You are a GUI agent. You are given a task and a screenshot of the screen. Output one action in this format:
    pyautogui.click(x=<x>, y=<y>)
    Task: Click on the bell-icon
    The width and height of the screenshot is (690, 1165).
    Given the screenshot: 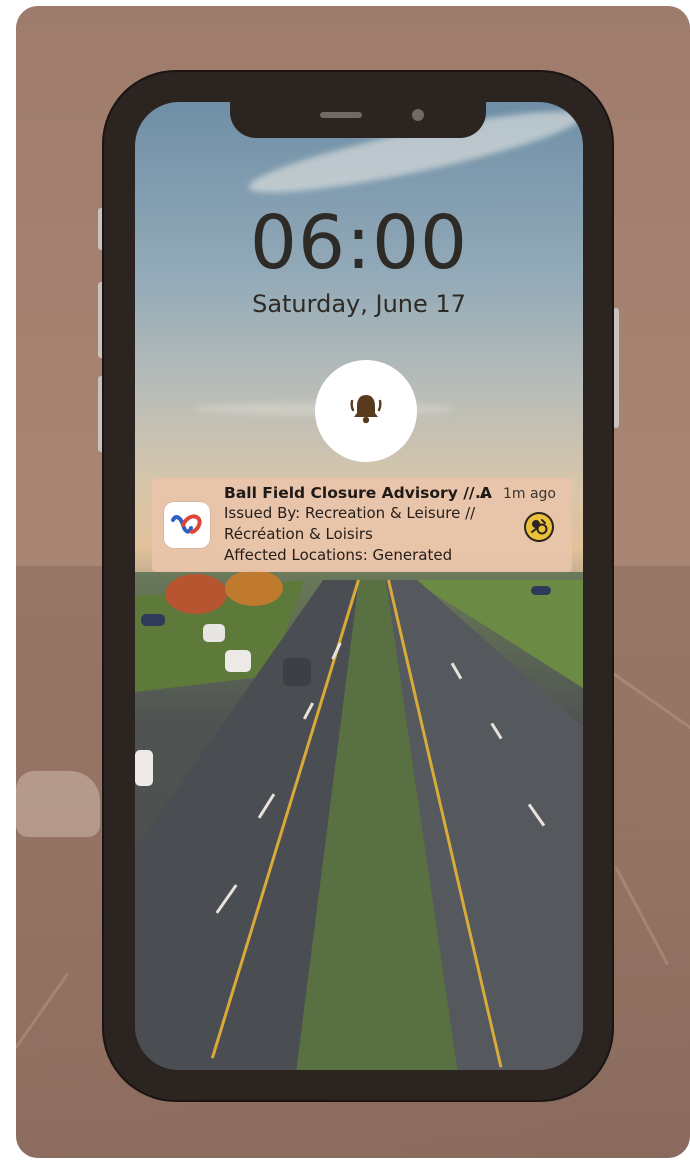 What is the action you would take?
    pyautogui.click(x=366, y=411)
    